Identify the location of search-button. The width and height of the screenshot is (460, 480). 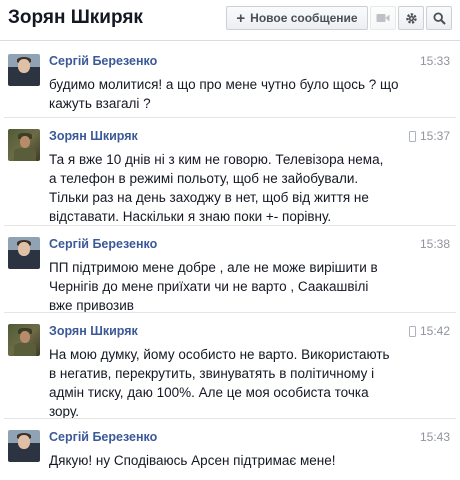
(439, 18).